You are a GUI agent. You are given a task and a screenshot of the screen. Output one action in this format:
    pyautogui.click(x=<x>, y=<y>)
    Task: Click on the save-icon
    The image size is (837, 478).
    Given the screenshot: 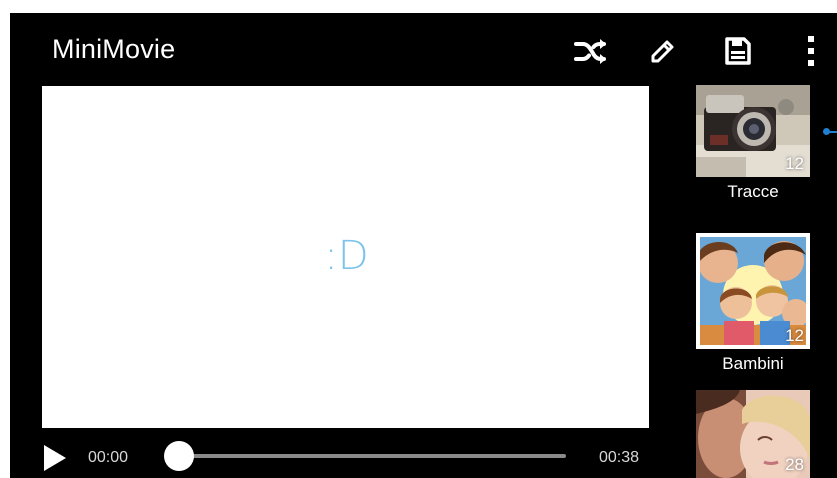 What is the action you would take?
    pyautogui.click(x=738, y=51)
    